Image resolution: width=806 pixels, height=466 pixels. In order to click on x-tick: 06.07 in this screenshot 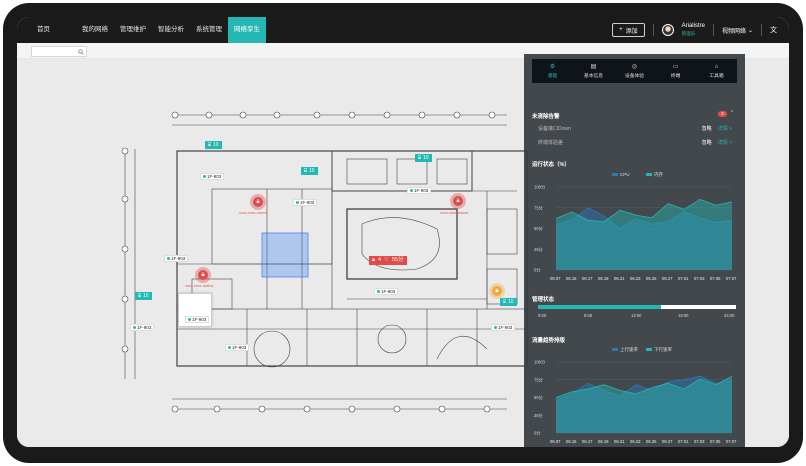, I will do `click(555, 441)`.